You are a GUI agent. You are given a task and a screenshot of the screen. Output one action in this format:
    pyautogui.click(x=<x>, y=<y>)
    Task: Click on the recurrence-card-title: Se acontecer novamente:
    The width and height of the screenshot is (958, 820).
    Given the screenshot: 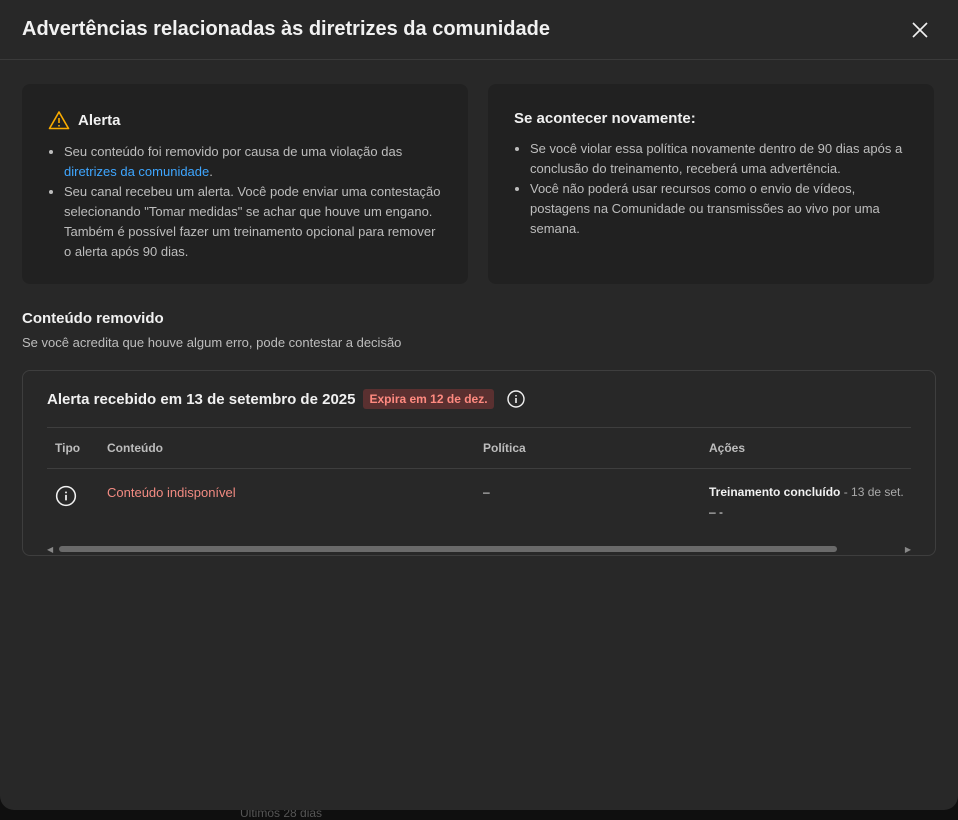 What is the action you would take?
    pyautogui.click(x=605, y=118)
    